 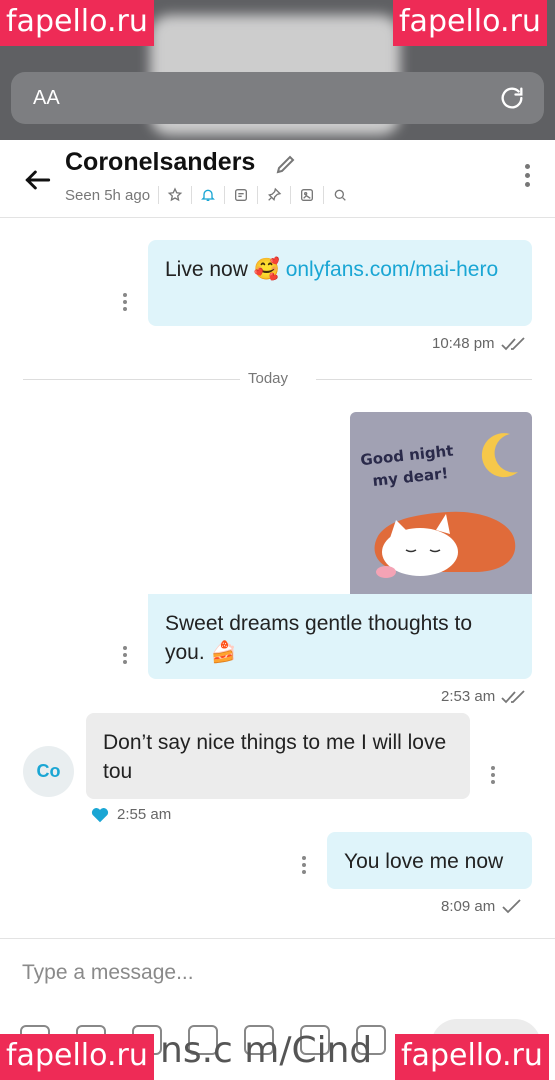 I want to click on check-icon, so click(x=511, y=905).